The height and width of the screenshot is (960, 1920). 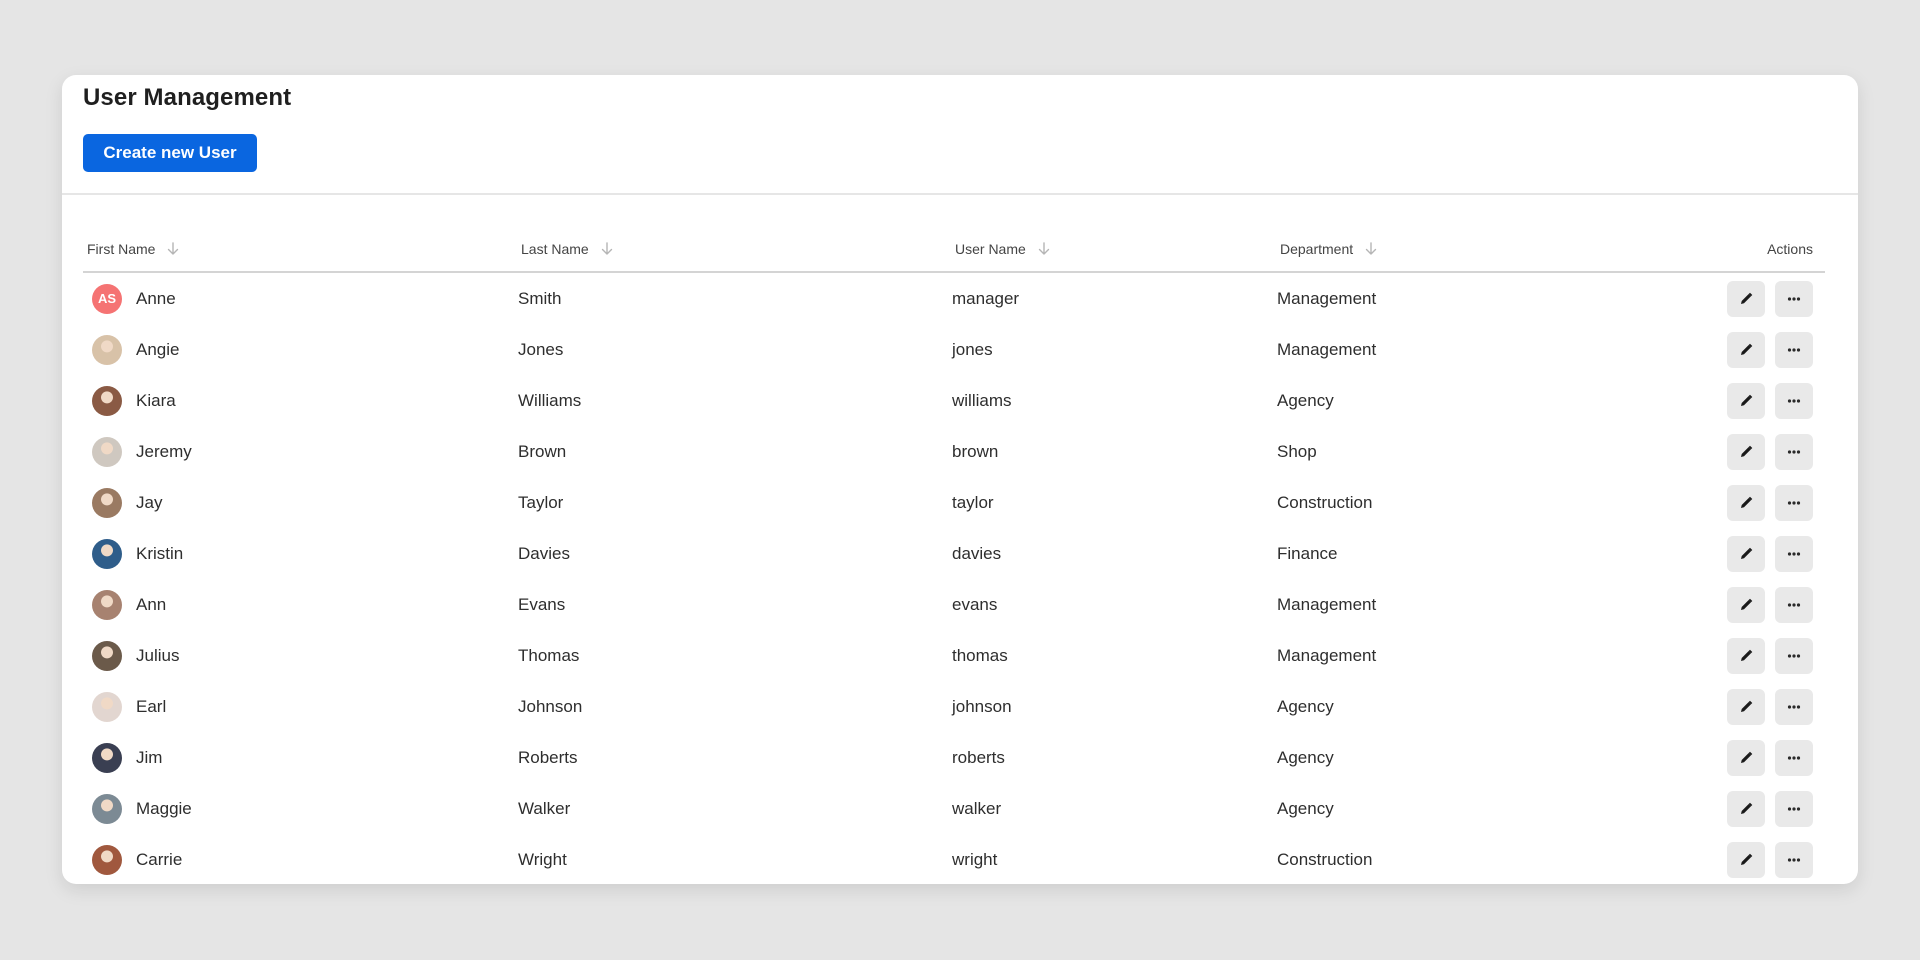 I want to click on last-name-text: Johnson, so click(x=550, y=706).